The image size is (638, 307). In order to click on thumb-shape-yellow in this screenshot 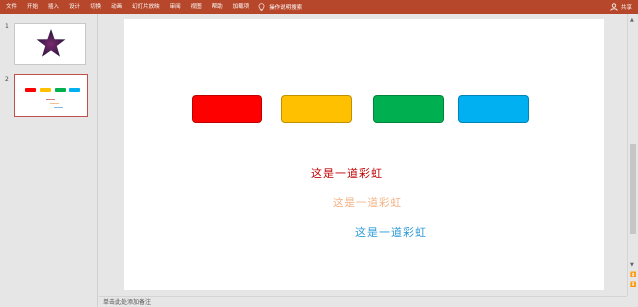, I will do `click(45, 90)`.